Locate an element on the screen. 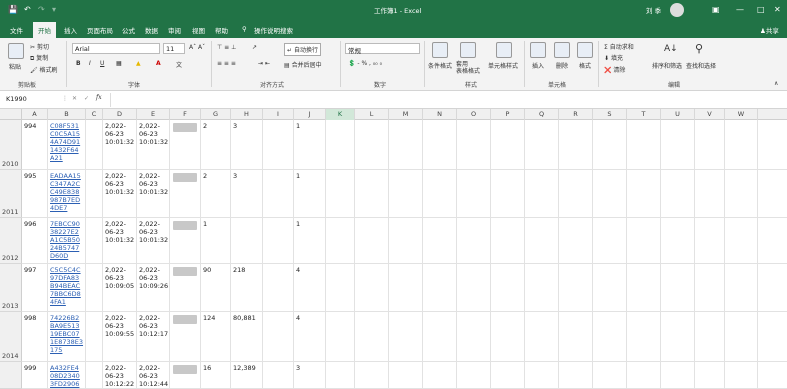 The height and width of the screenshot is (389, 787). formula-input is located at coordinates (446, 100).